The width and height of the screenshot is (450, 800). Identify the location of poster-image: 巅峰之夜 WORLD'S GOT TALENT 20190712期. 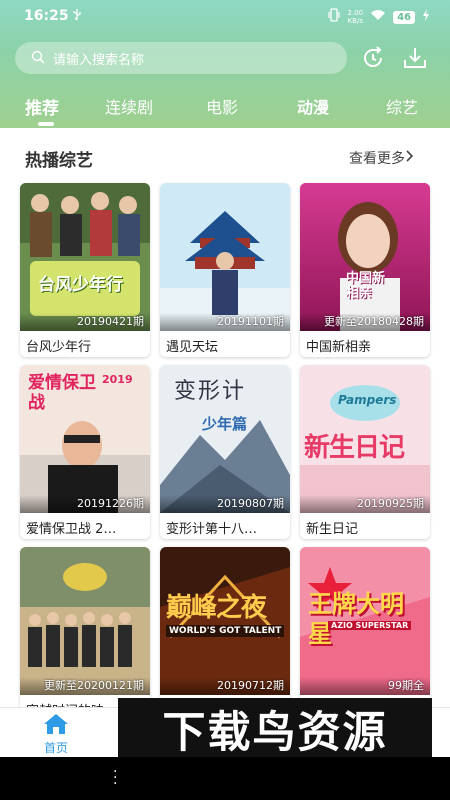
(225, 621).